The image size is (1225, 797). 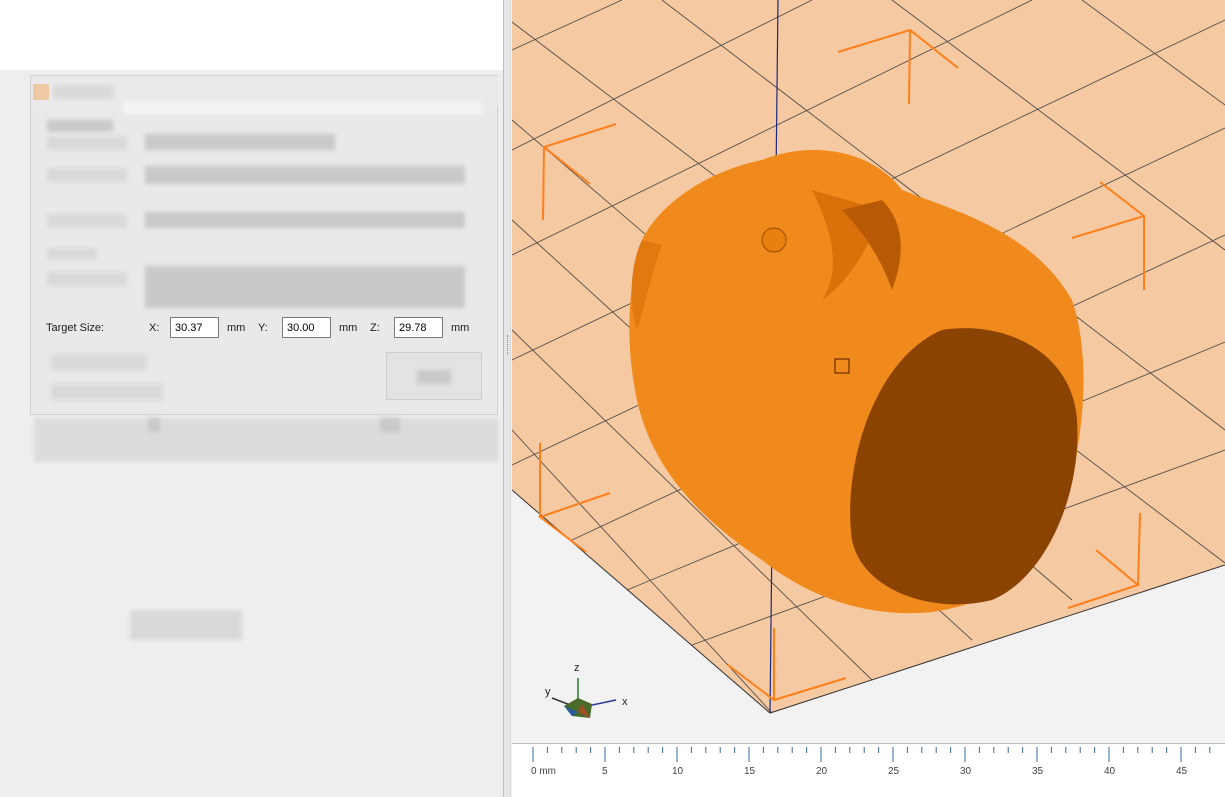 What do you see at coordinates (822, 771) in the screenshot?
I see `ruler-label-20: 20` at bounding box center [822, 771].